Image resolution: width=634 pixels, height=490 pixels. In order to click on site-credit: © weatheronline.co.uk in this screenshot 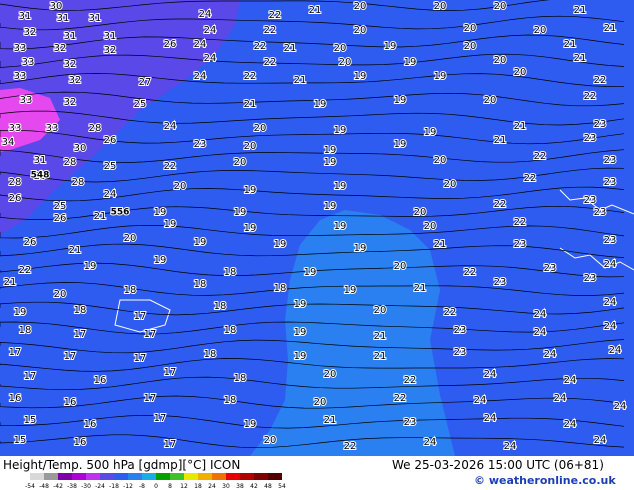, I will do `click(545, 480)`.